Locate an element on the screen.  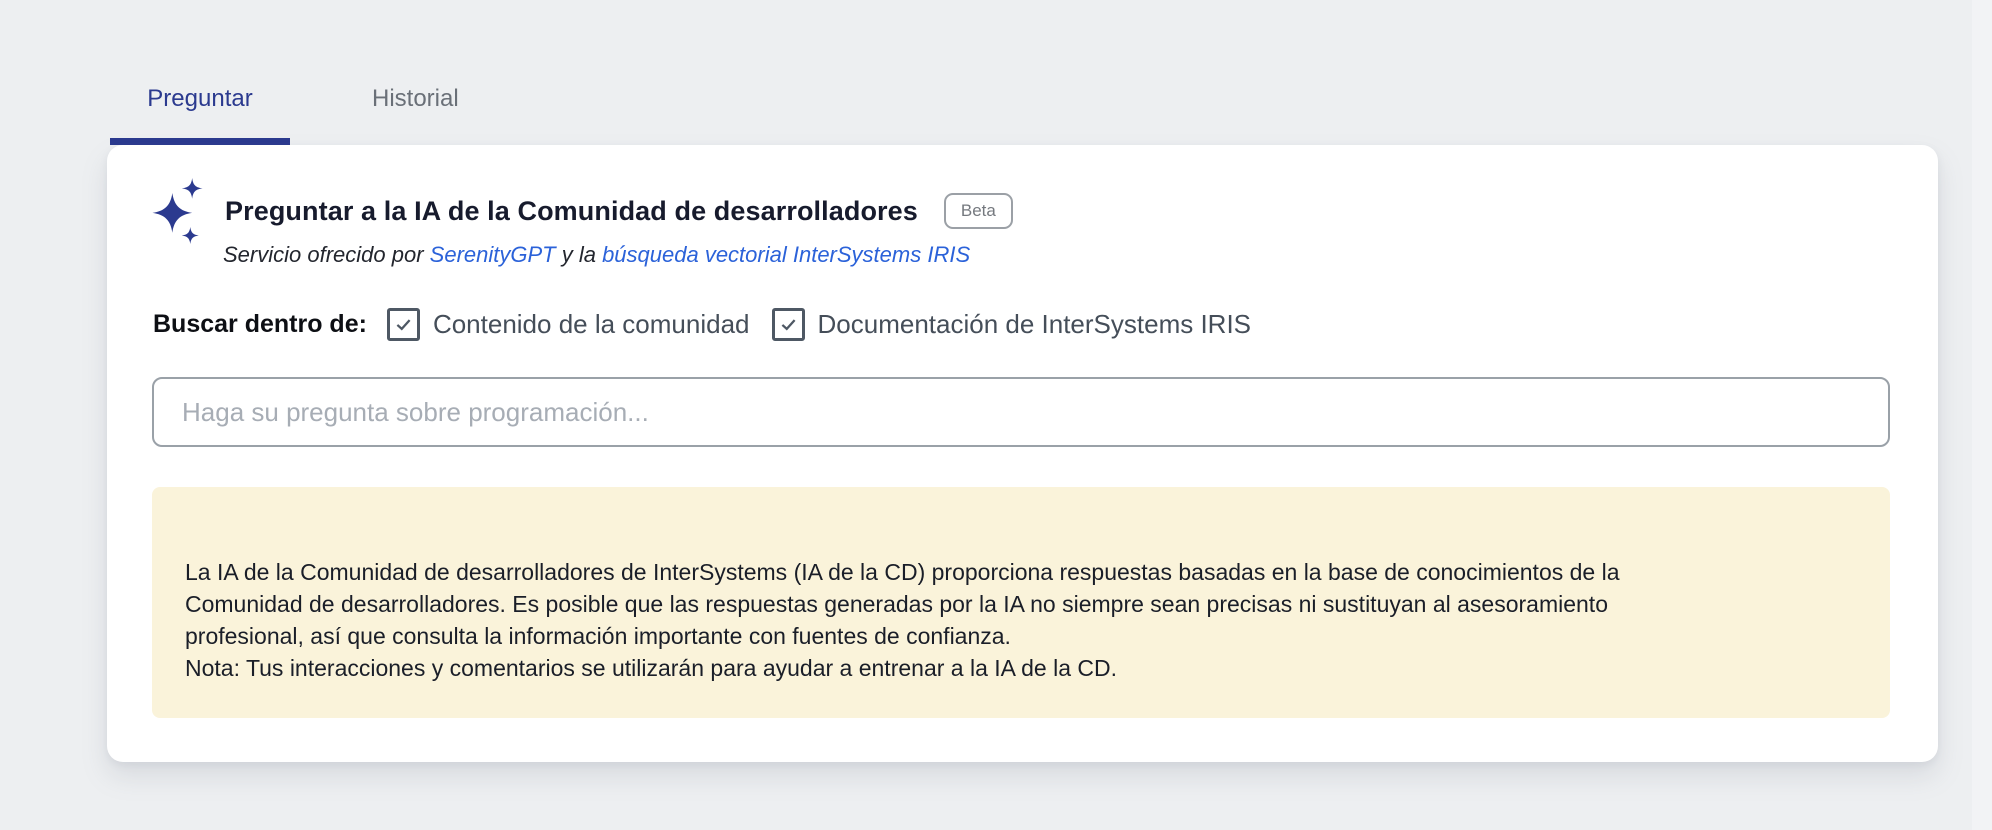
question-input is located at coordinates (1021, 412).